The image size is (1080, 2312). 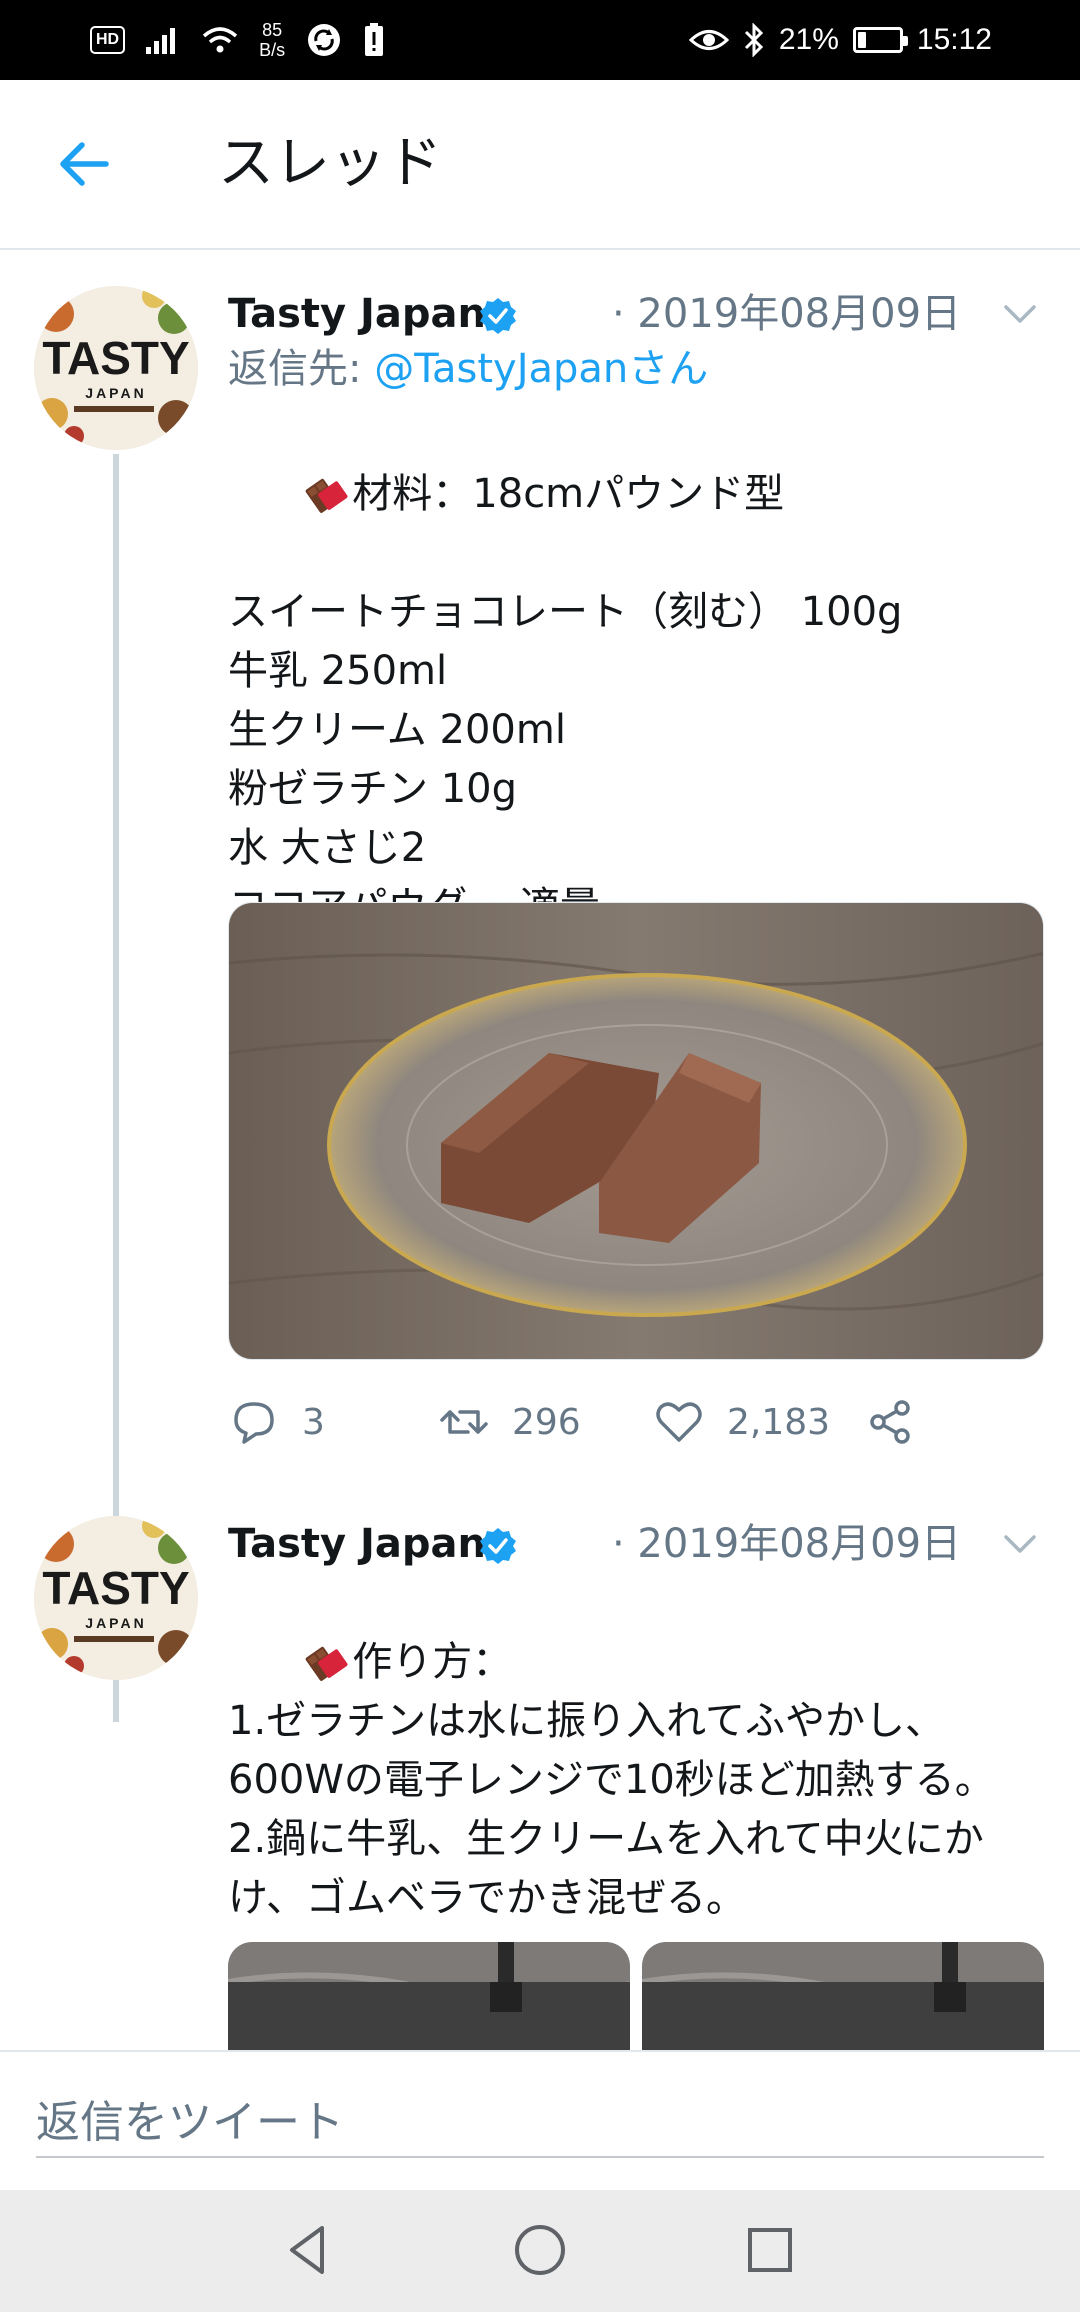 I want to click on eye-comfort-icon, so click(x=708, y=40).